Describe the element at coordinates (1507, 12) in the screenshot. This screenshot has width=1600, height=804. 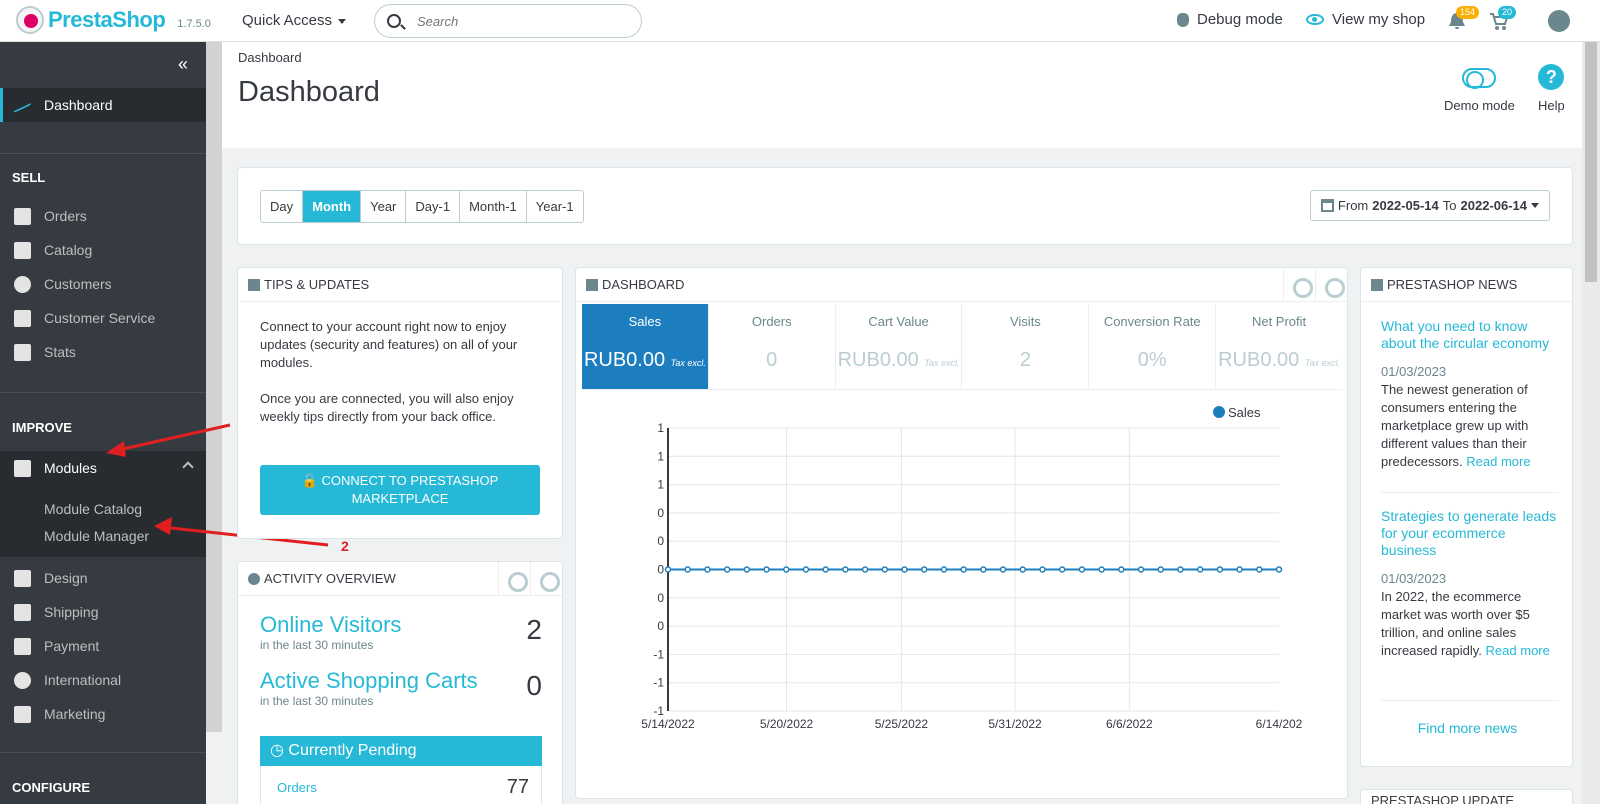
I see `cart-badge: 20` at that location.